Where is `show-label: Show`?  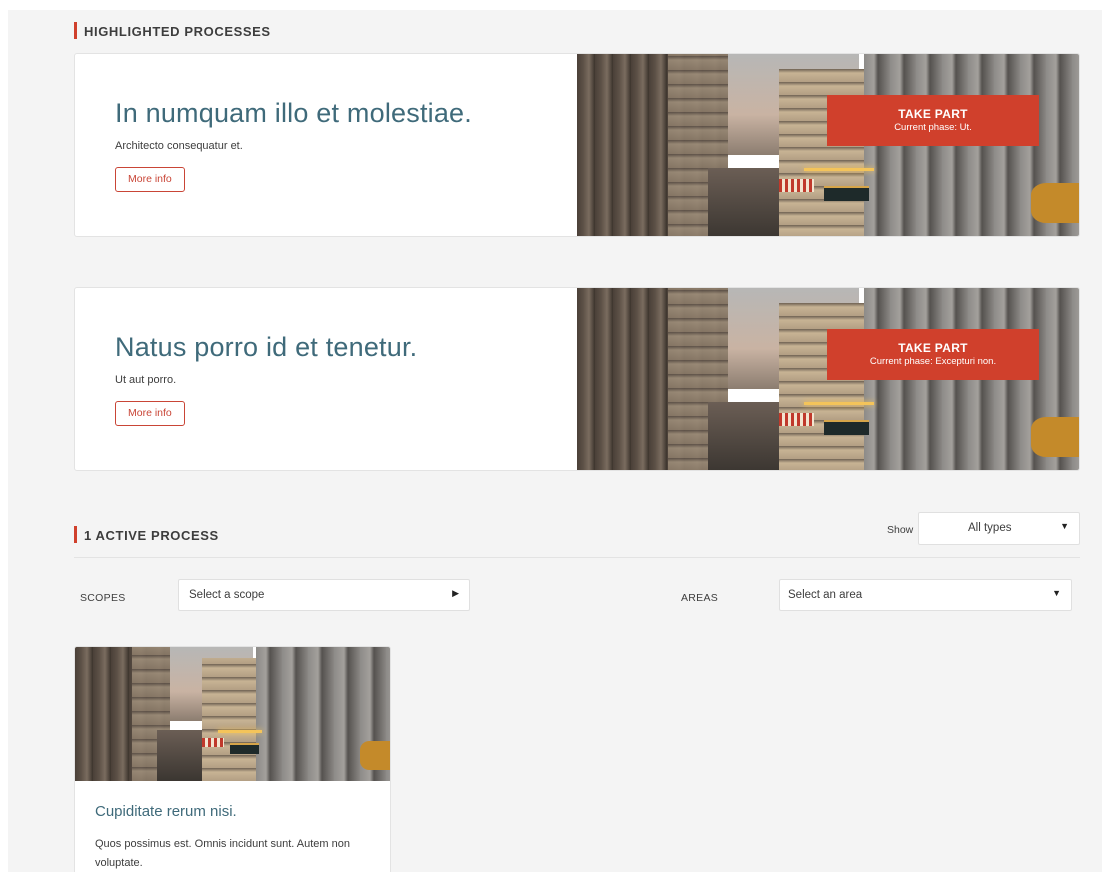 show-label: Show is located at coordinates (900, 530).